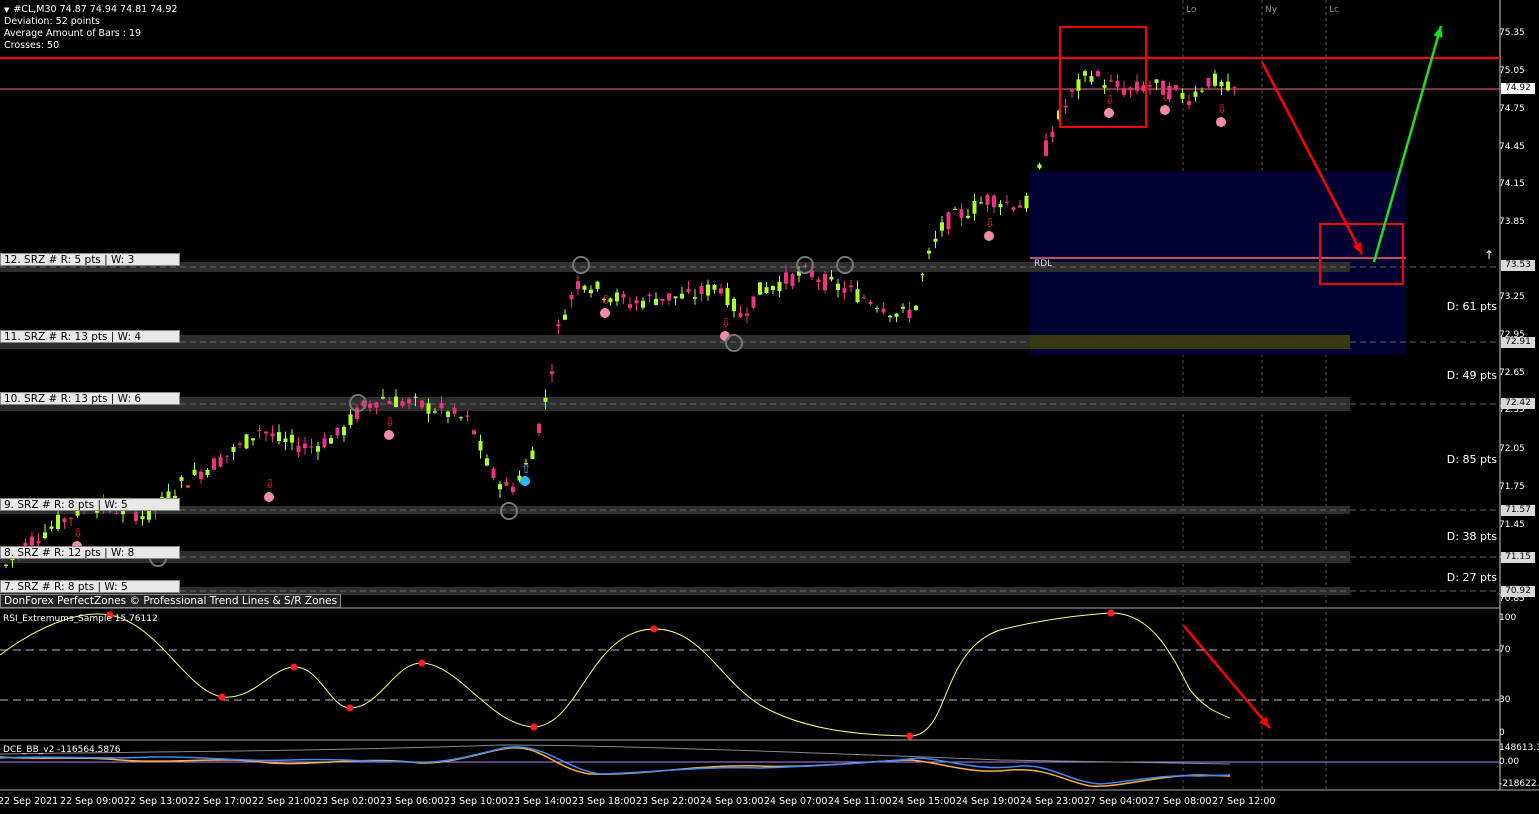 This screenshot has width=1539, height=814. What do you see at coordinates (1407, 144) in the screenshot?
I see `annotation-arrow-up` at bounding box center [1407, 144].